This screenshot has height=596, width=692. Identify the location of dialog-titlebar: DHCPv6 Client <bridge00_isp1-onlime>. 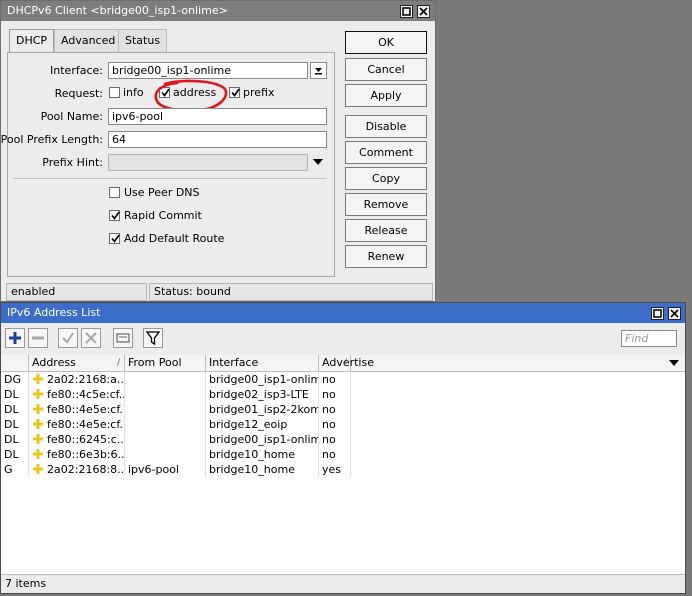
(218, 11).